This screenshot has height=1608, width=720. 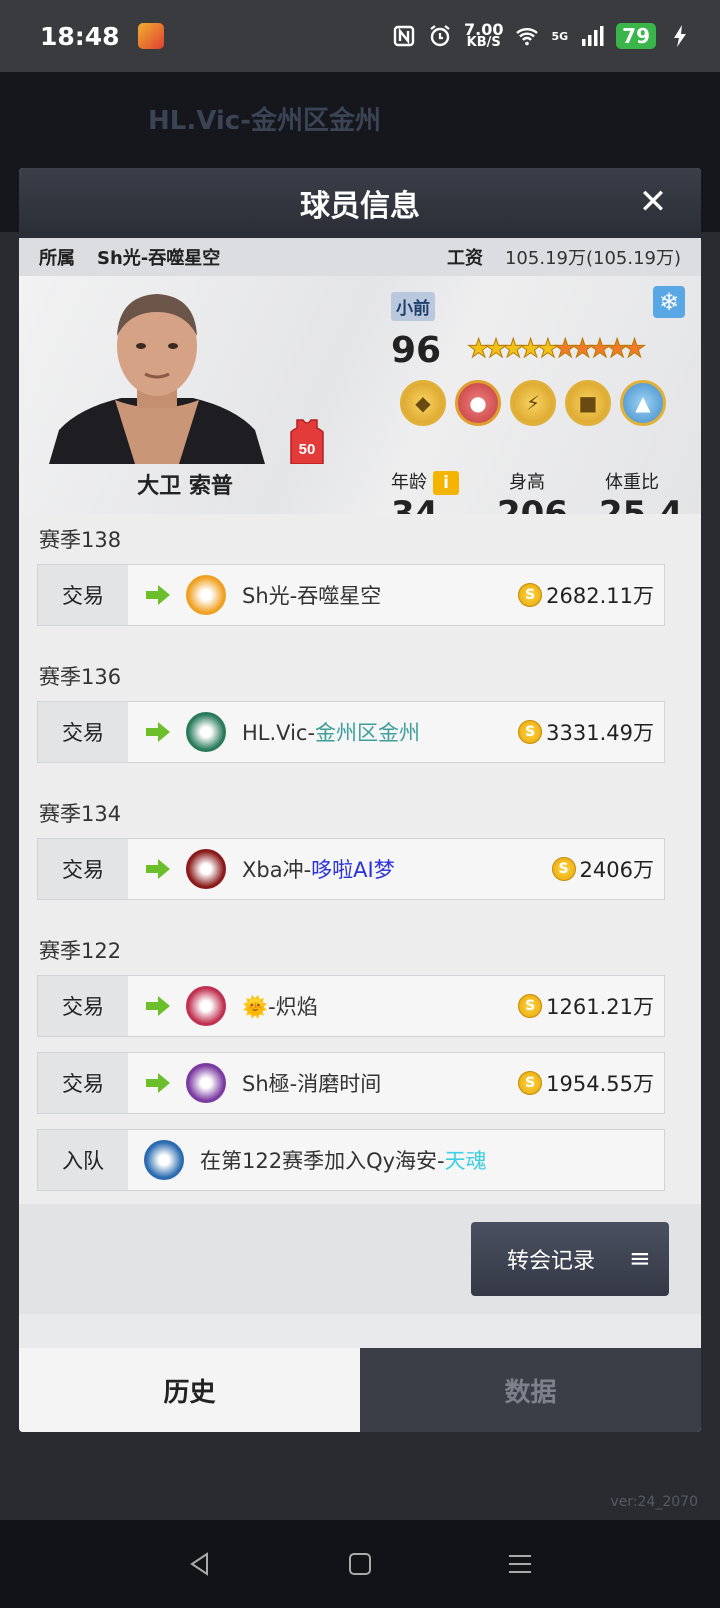 What do you see at coordinates (159, 258) in the screenshot?
I see `affiliation-team: Sh光-吞噬星空` at bounding box center [159, 258].